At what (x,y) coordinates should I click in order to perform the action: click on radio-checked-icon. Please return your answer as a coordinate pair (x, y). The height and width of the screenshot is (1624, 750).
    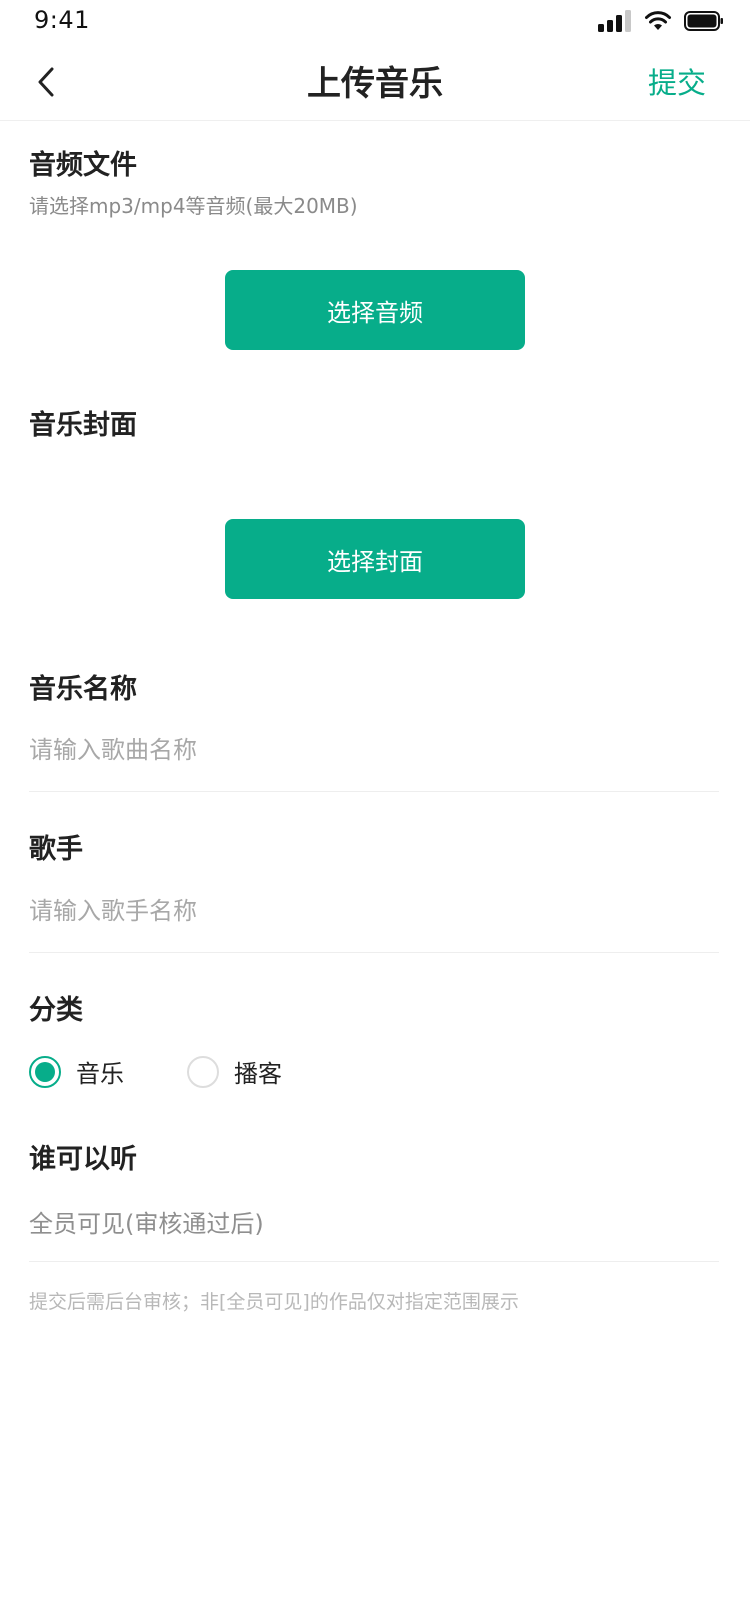
    Looking at the image, I should click on (45, 1071).